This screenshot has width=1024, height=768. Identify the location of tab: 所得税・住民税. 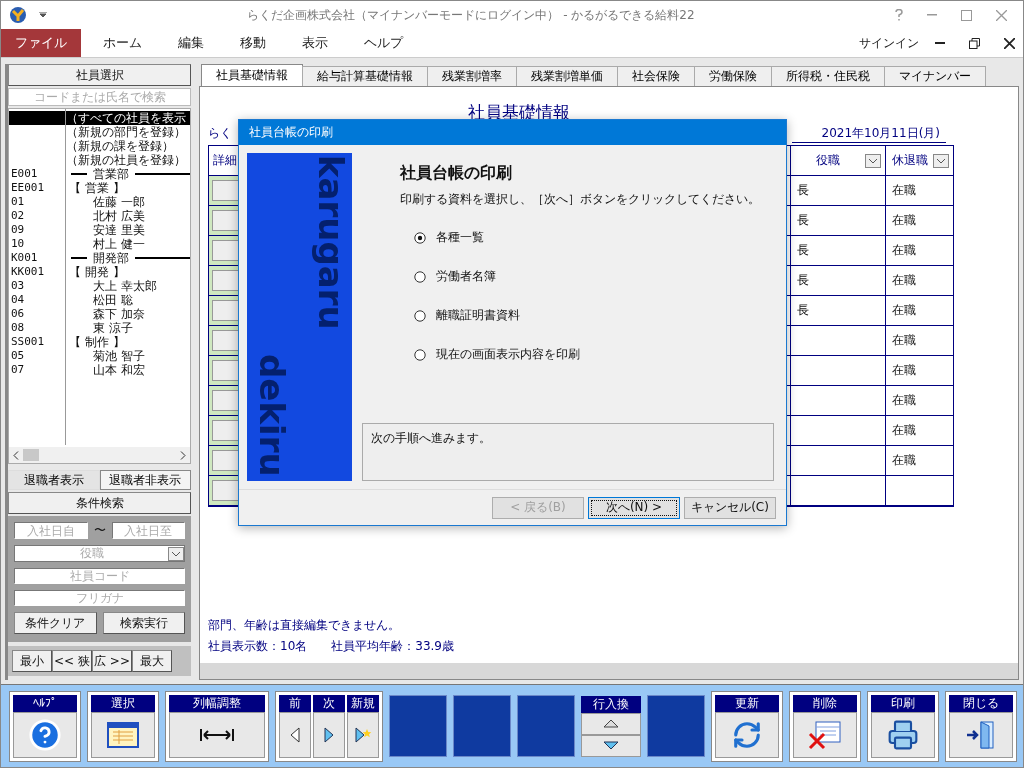
(828, 76).